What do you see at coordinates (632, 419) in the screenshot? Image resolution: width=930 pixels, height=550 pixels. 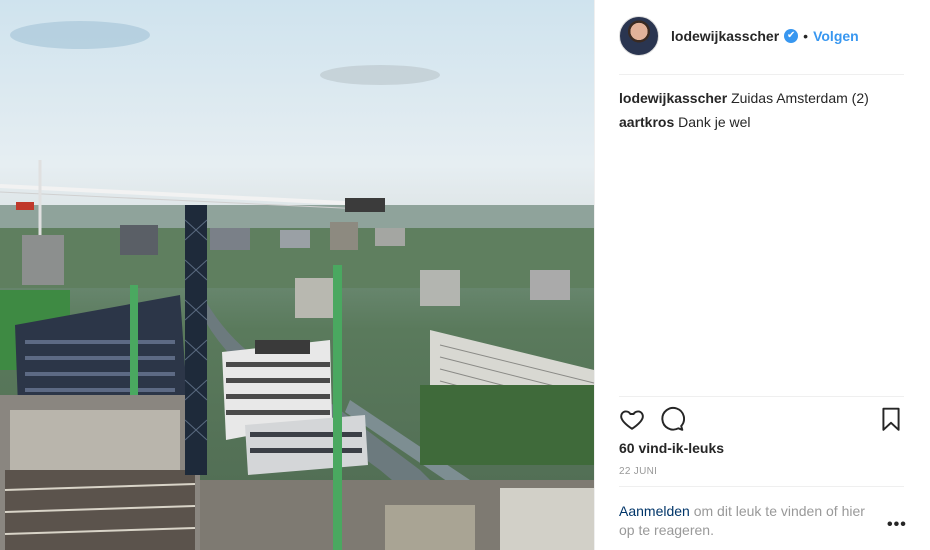 I see `heart-icon` at bounding box center [632, 419].